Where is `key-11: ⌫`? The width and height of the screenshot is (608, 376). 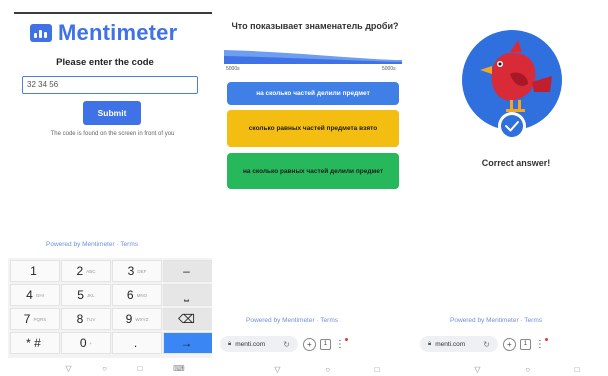
key-11: ⌫ is located at coordinates (188, 319).